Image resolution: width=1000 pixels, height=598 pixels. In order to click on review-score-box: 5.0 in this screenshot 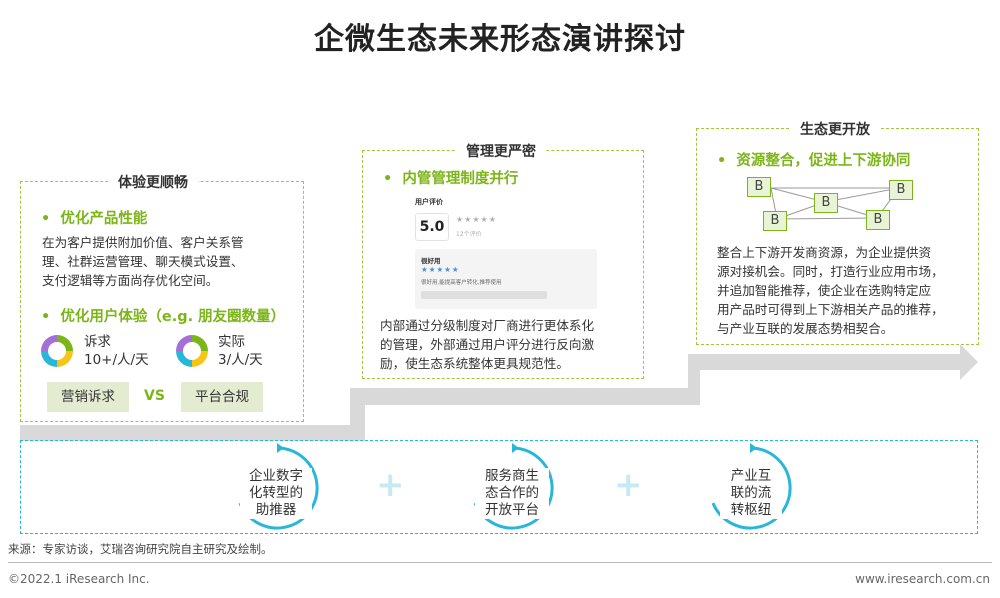, I will do `click(432, 227)`.